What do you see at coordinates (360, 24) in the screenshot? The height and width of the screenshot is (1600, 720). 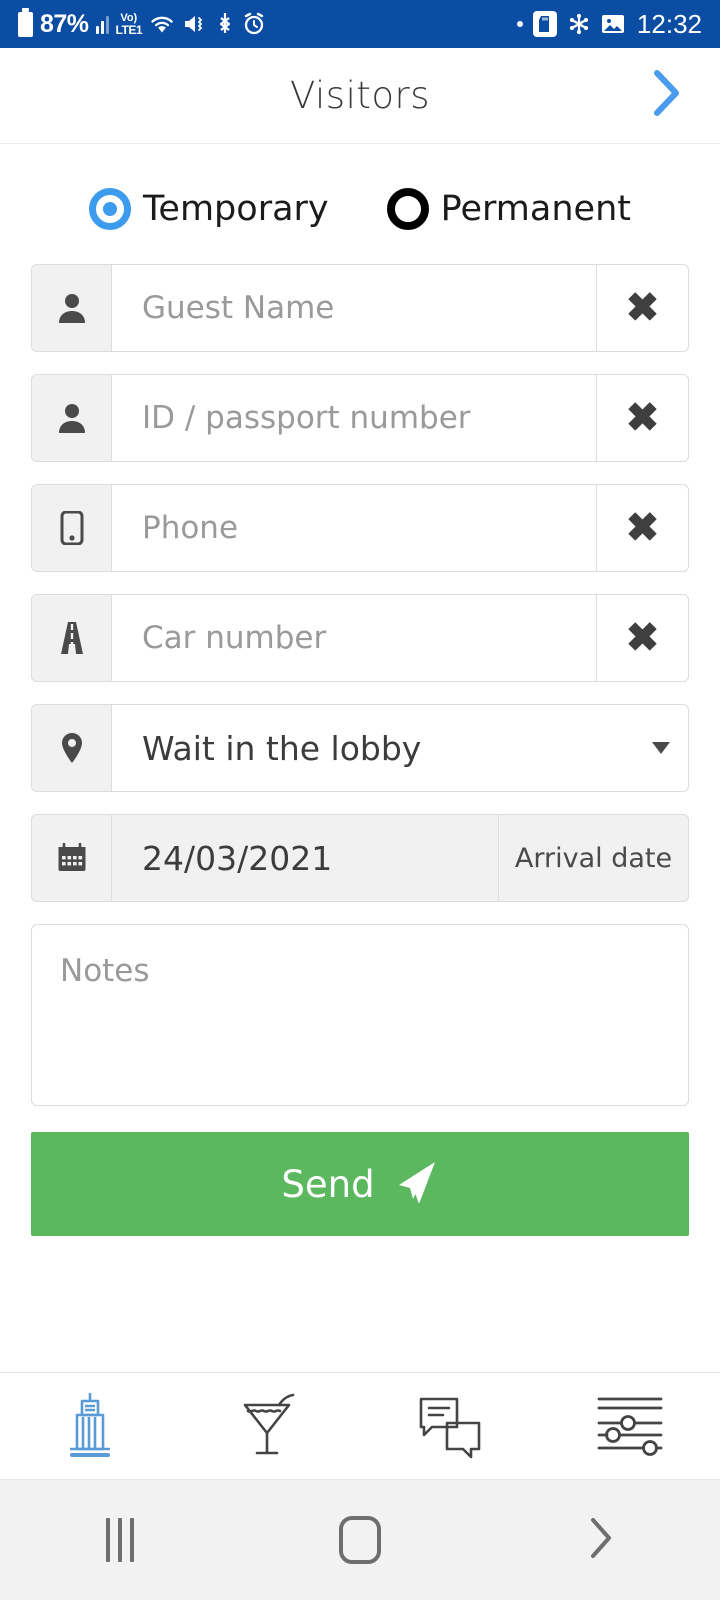 I see `status-bar: 87% Vo) LTE1 12:32` at bounding box center [360, 24].